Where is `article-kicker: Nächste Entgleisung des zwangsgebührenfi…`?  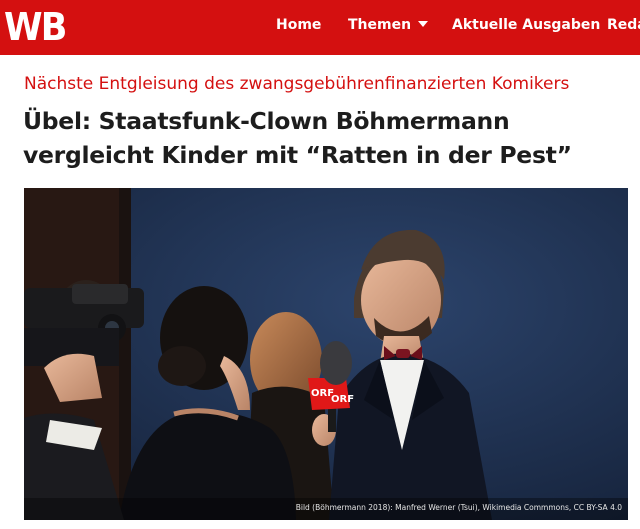 article-kicker: Nächste Entgleisung des zwangsgebührenfi… is located at coordinates (296, 84).